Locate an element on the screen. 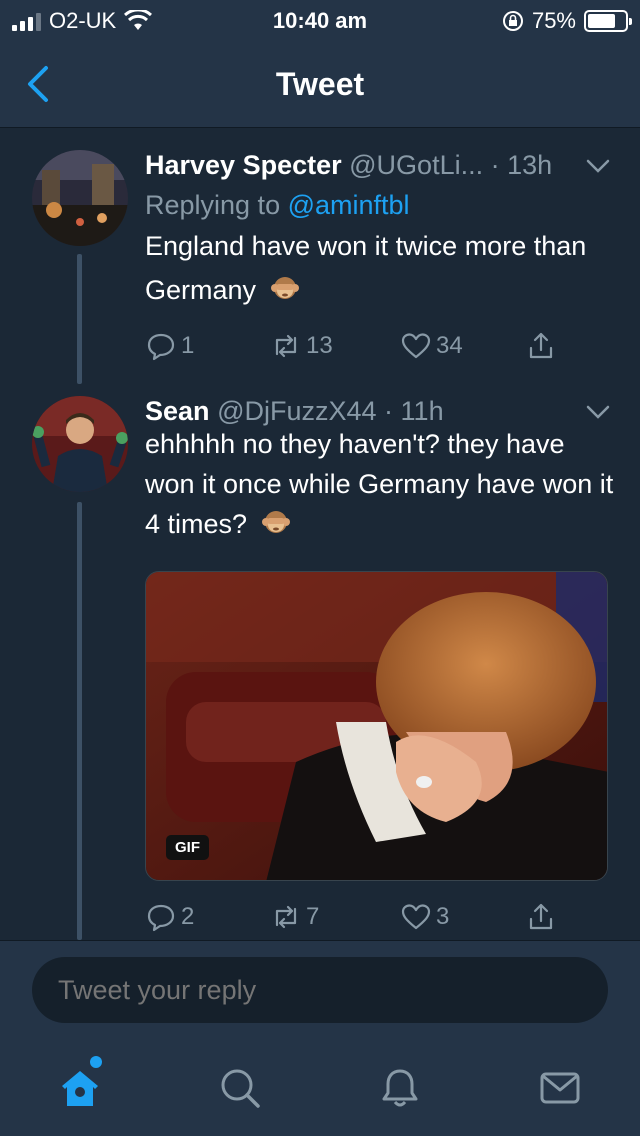 The height and width of the screenshot is (1136, 640). like-action: 3 is located at coordinates (424, 917).